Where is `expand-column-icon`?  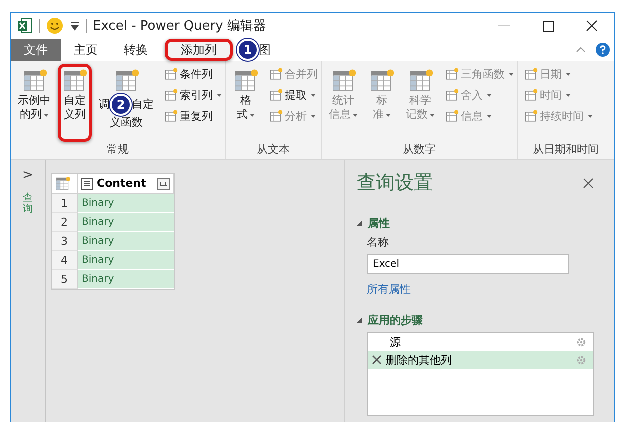 expand-column-icon is located at coordinates (163, 184).